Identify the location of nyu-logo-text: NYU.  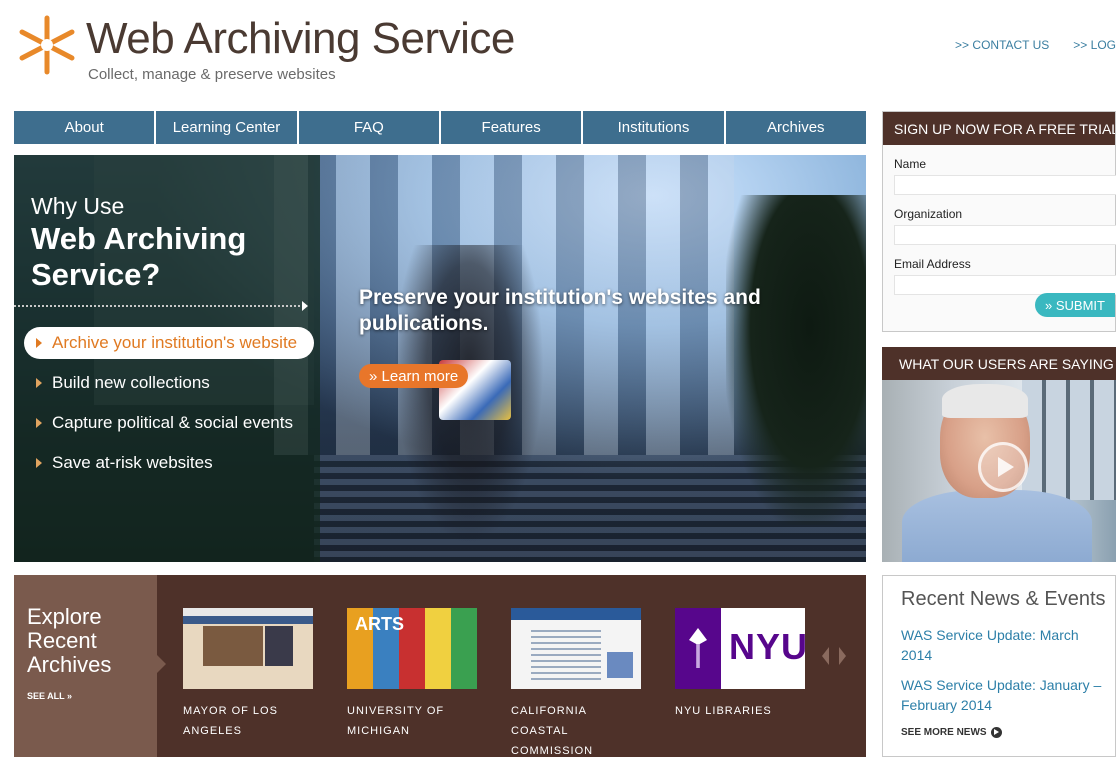
(767, 646).